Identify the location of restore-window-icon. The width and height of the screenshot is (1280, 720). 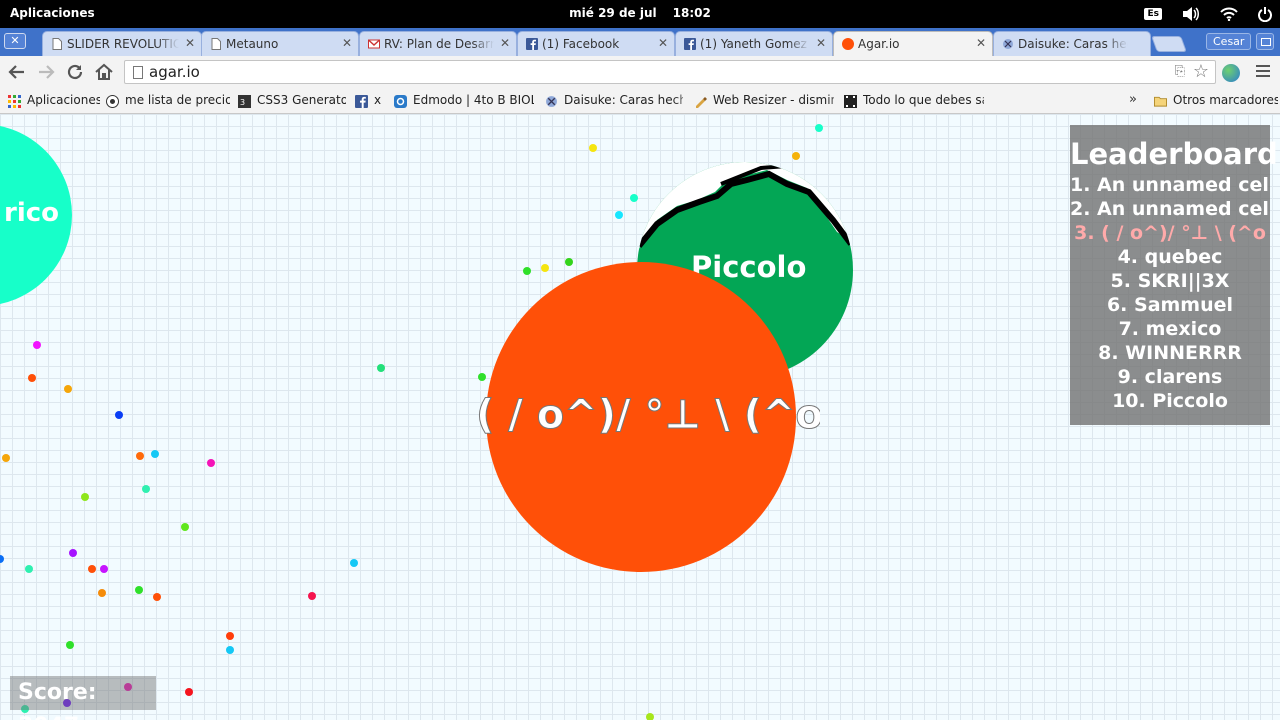
(1265, 41).